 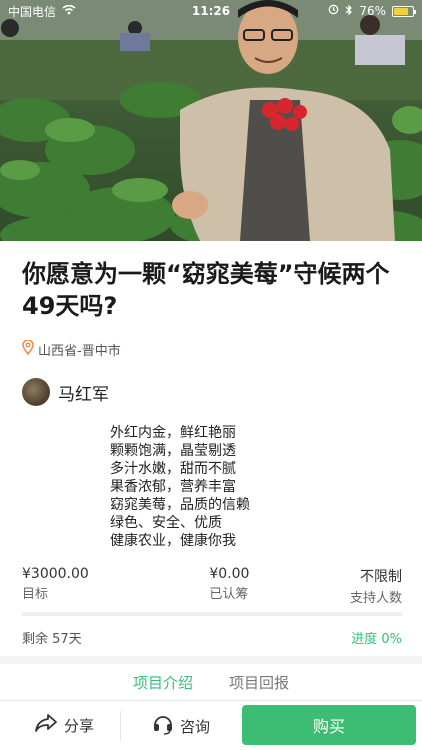 What do you see at coordinates (173, 469) in the screenshot?
I see `description-line: 多汁水嫩，甜而不腻` at bounding box center [173, 469].